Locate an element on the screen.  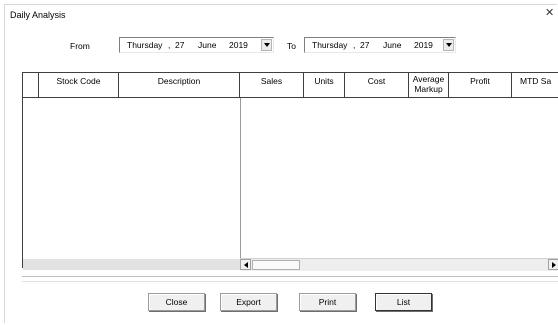
from-date-dropdown is located at coordinates (266, 45).